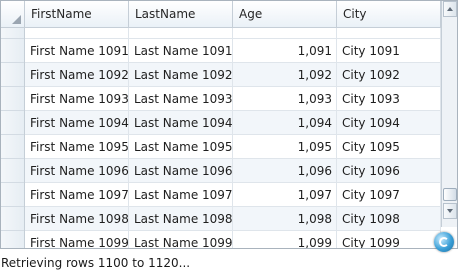 This screenshot has height=271, width=458. Describe the element at coordinates (181, 14) in the screenshot. I see `column-header-lastname: LastName` at that location.